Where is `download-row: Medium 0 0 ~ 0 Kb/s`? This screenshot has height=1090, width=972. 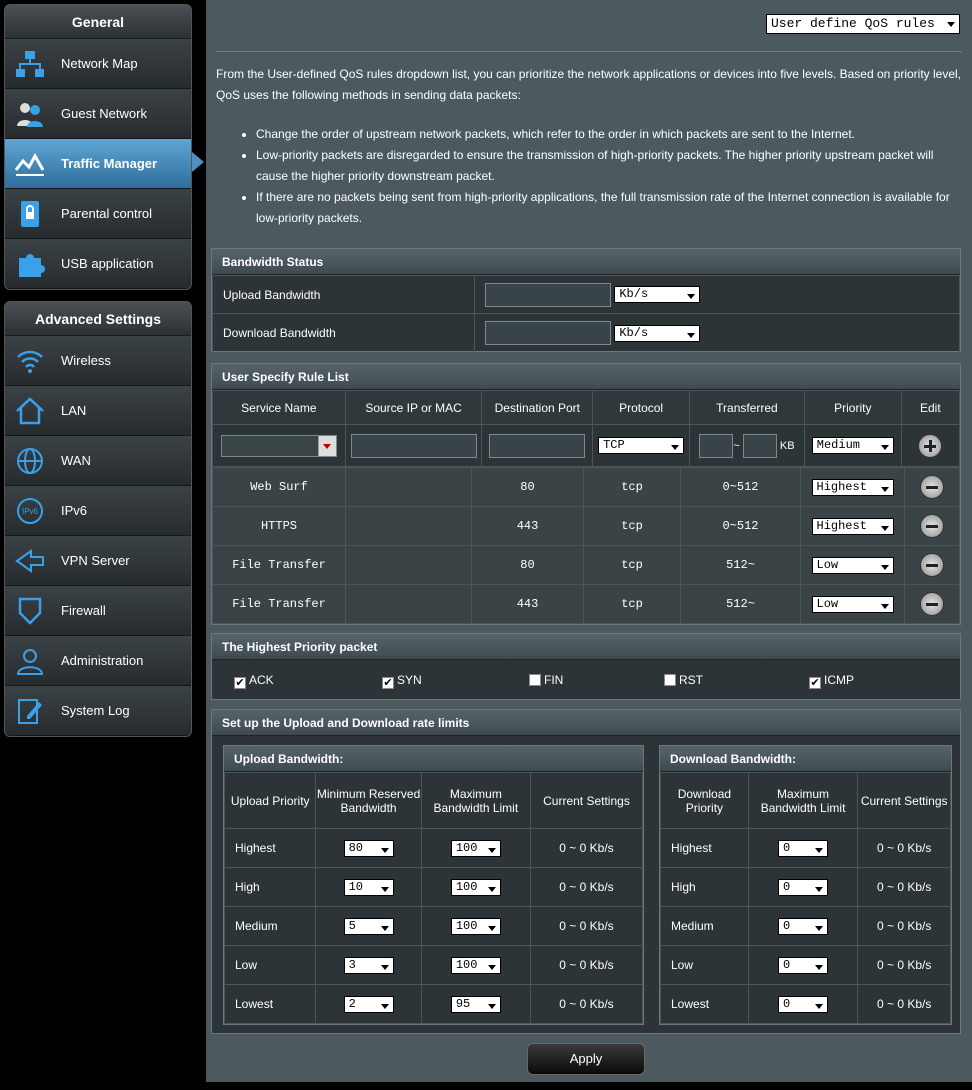 download-row: Medium 0 0 ~ 0 Kb/s is located at coordinates (805, 926).